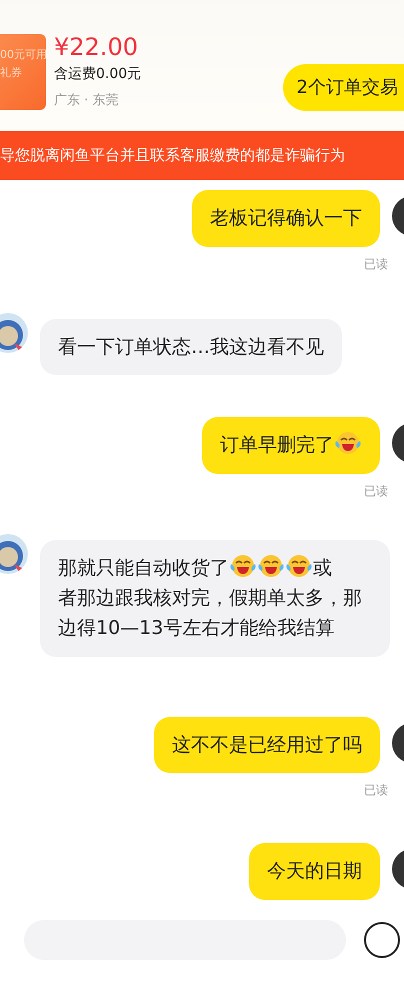 This screenshot has width=404, height=987. What do you see at coordinates (23, 72) in the screenshot?
I see `coupon-image: 00元可用 礼券` at bounding box center [23, 72].